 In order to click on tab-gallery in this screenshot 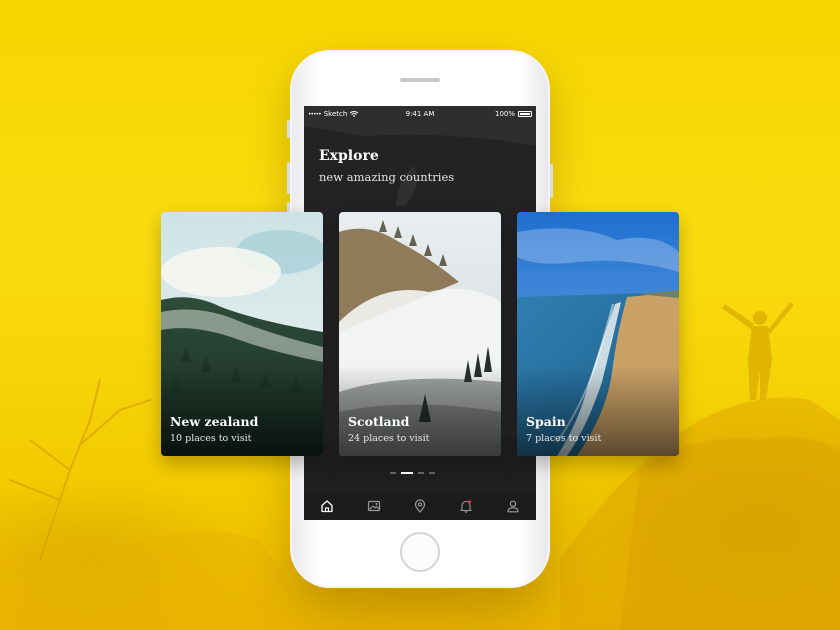, I will do `click(374, 506)`.